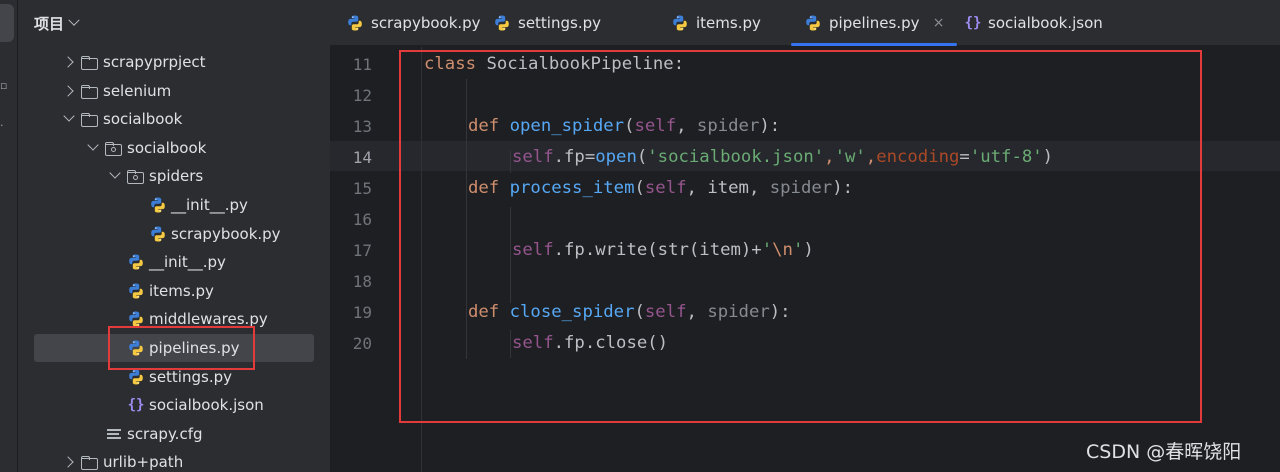 This screenshot has height=472, width=1280. What do you see at coordinates (168, 234) in the screenshot?
I see `tree-item: scrapybook.py` at bounding box center [168, 234].